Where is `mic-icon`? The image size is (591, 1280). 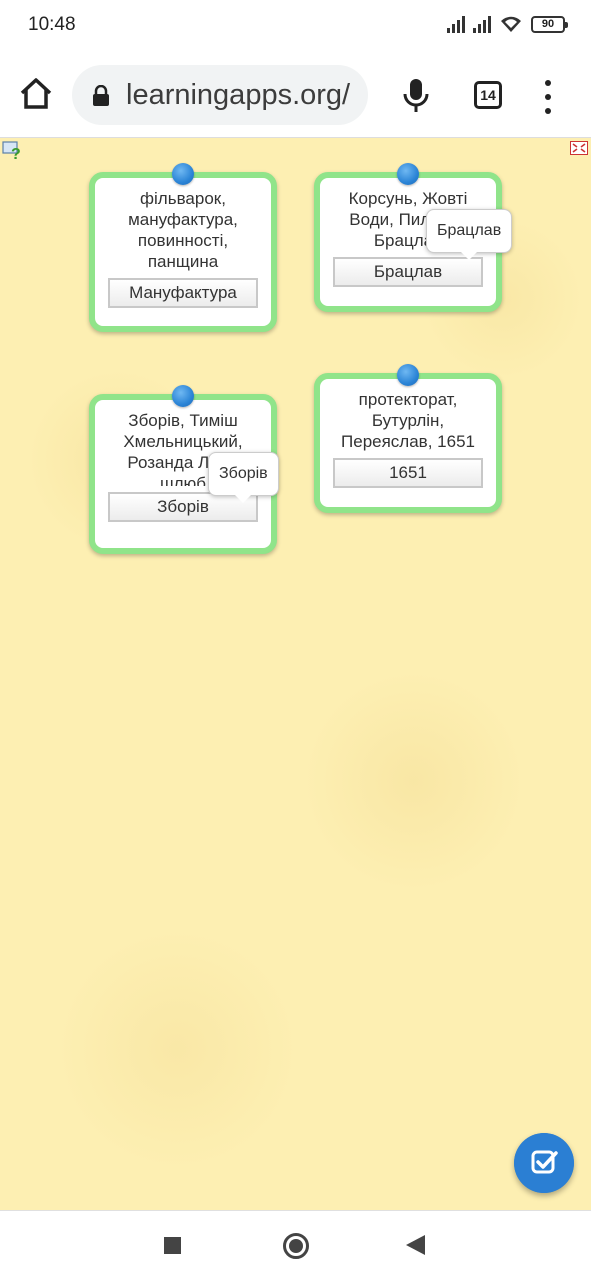 mic-icon is located at coordinates (416, 96).